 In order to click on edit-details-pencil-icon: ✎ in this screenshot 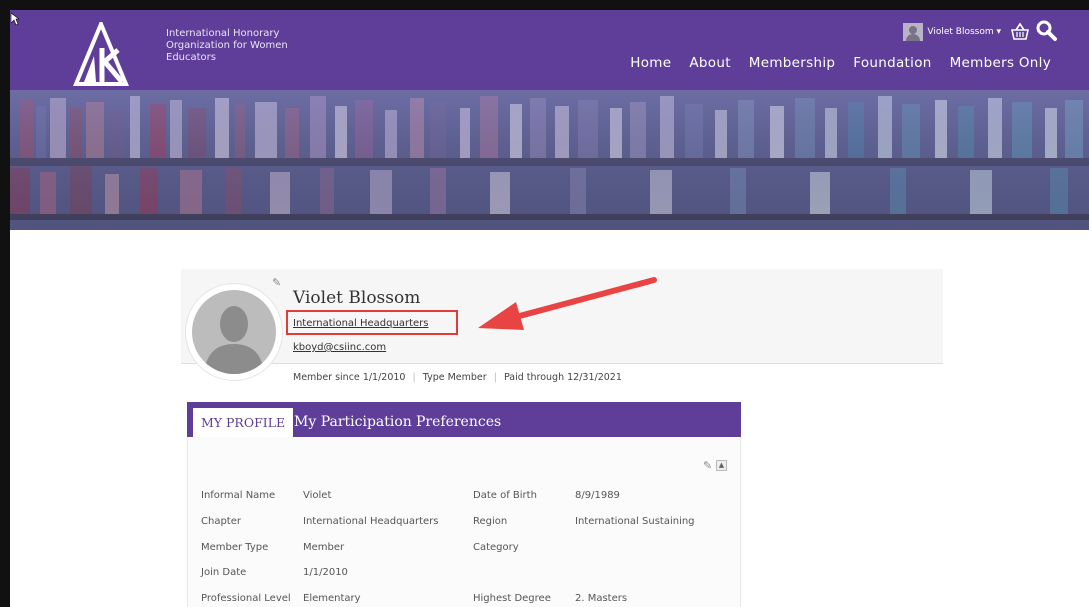, I will do `click(707, 465)`.